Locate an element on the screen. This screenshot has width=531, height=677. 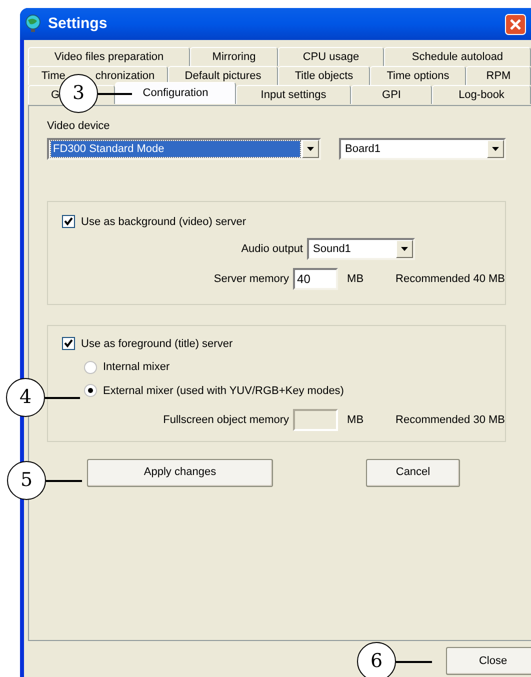
field-label: Video device is located at coordinates (79, 126).